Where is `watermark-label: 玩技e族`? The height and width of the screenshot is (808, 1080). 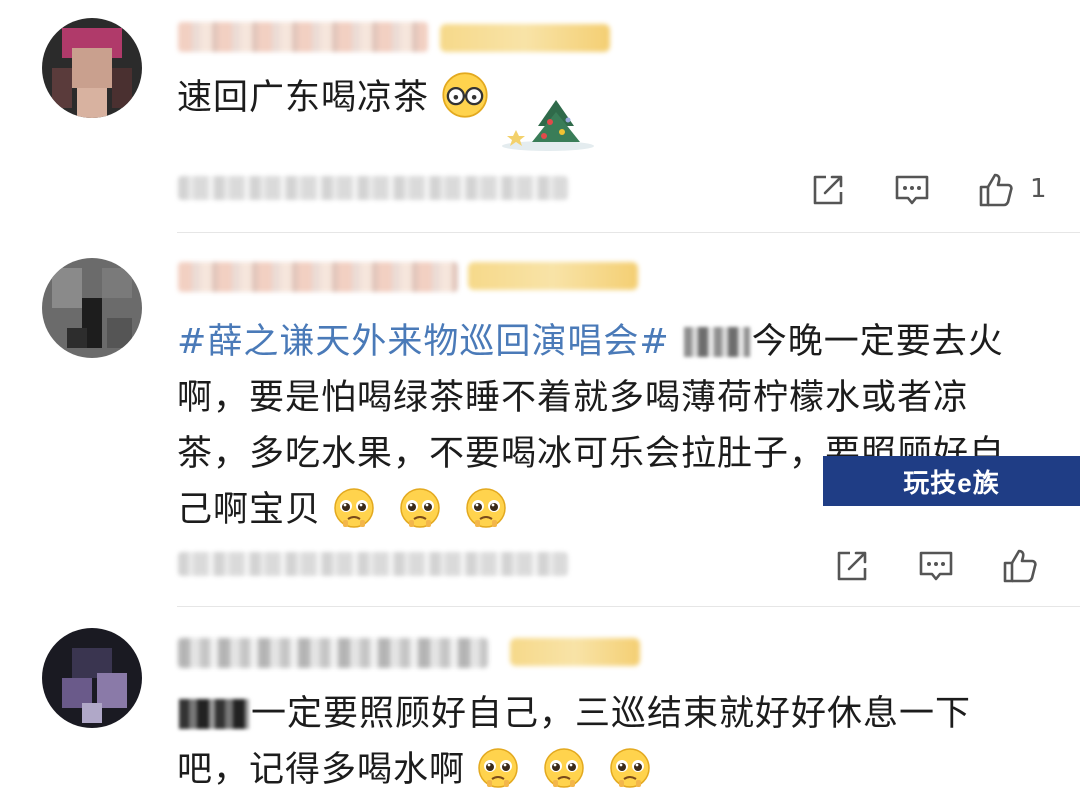
watermark-label: 玩技e族 is located at coordinates (951, 482).